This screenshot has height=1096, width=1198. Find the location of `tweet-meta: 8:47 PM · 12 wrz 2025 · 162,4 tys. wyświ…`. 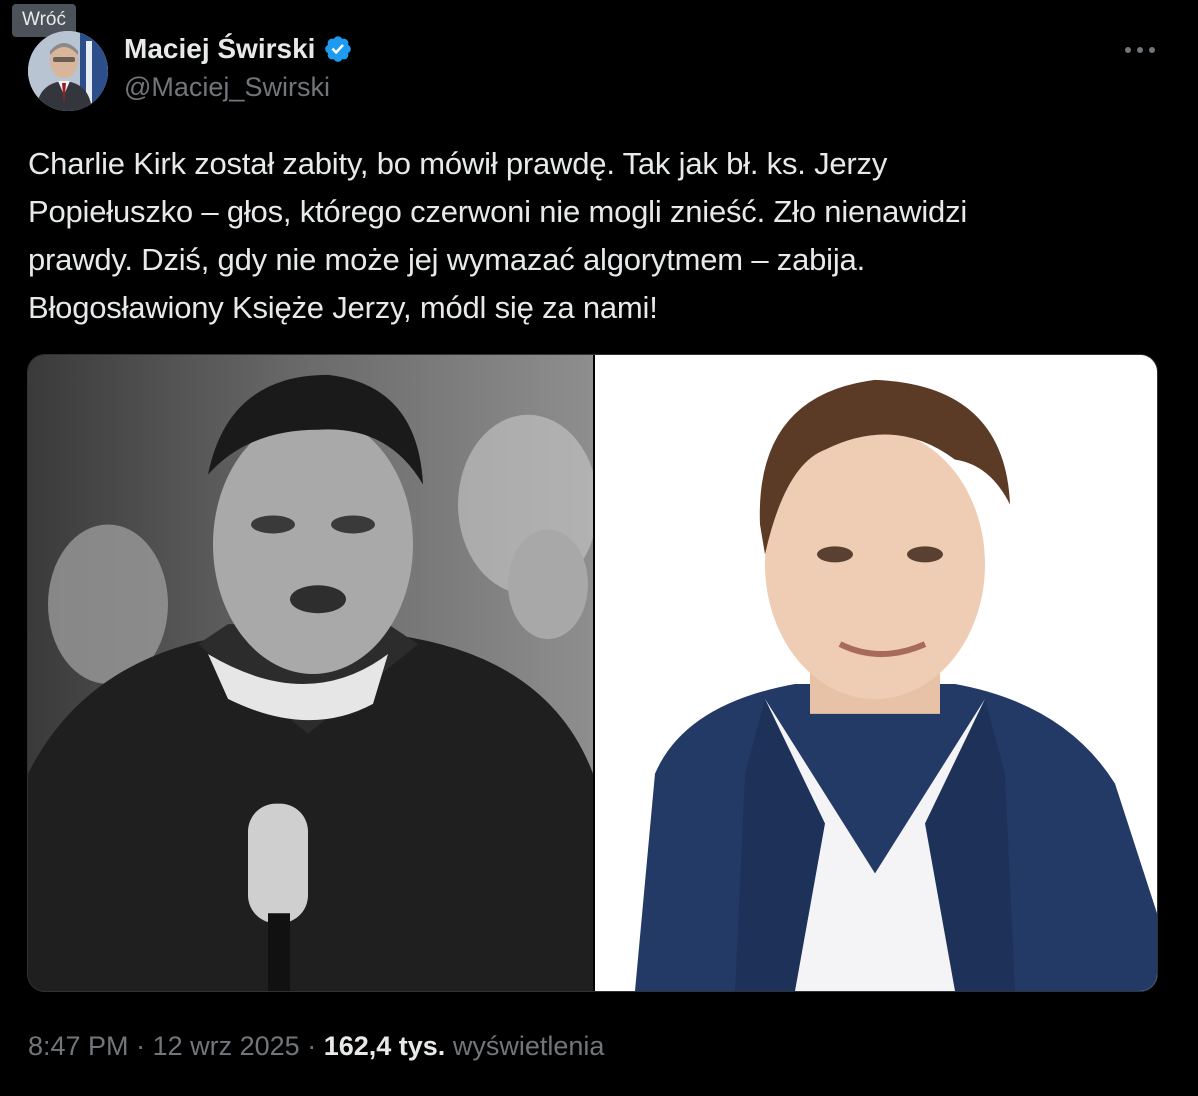

tweet-meta: 8:47 PM · 12 wrz 2025 · 162,4 tys. wyświ… is located at coordinates (316, 1046).